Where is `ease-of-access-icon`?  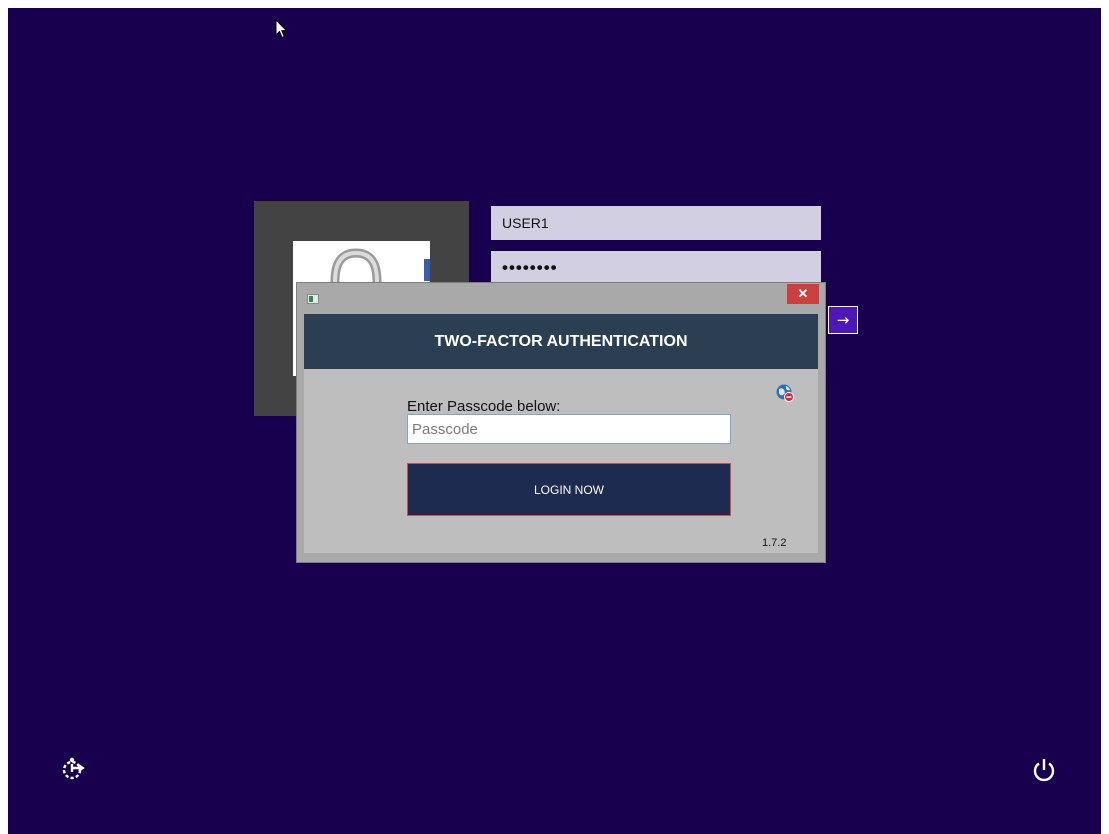
ease-of-access-icon is located at coordinates (75, 769).